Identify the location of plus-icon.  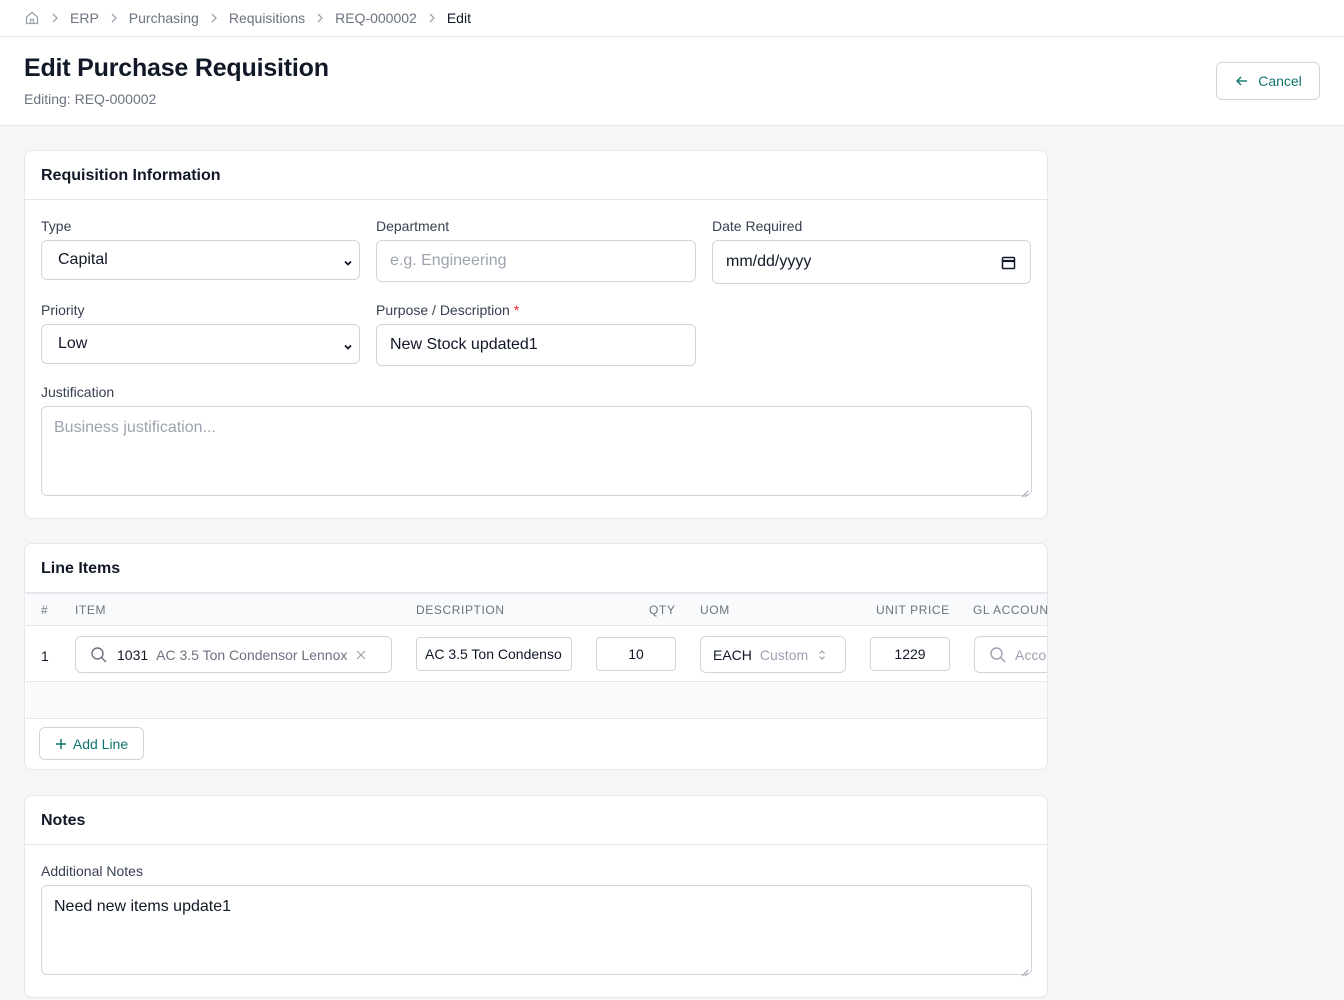
(61, 744).